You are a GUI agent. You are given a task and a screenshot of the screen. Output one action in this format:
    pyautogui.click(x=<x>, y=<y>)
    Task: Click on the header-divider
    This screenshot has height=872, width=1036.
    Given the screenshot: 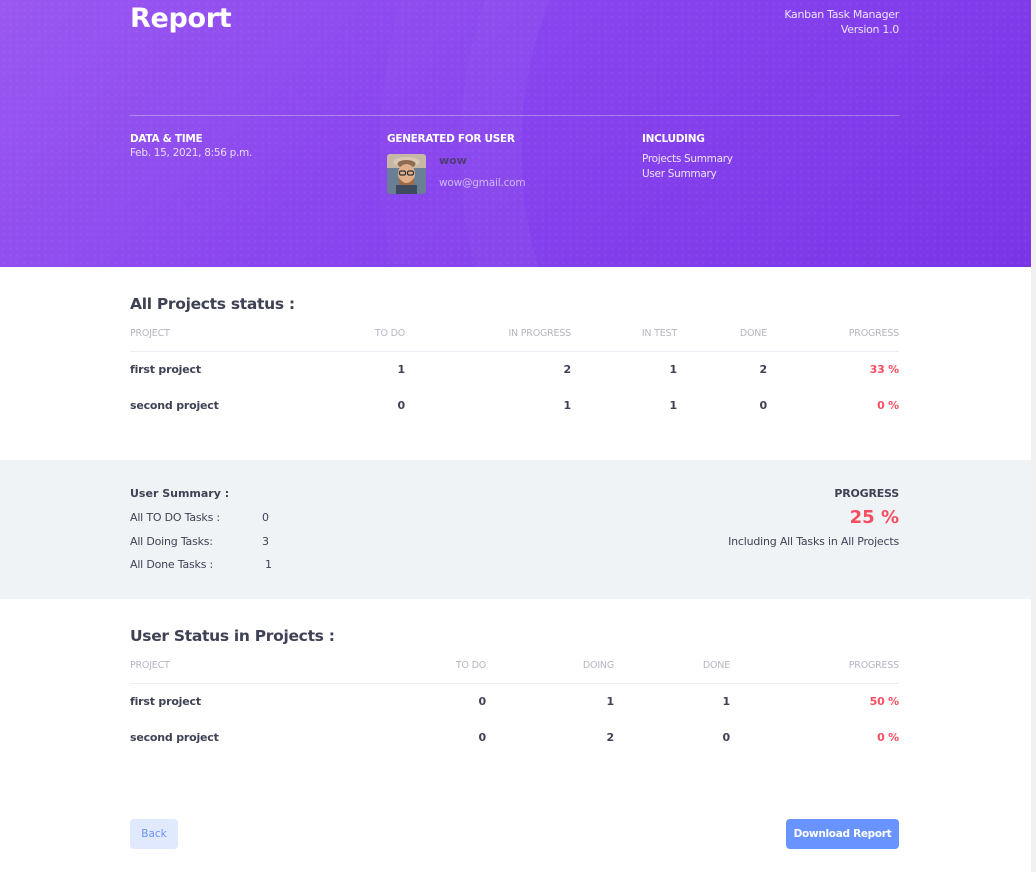 What is the action you would take?
    pyautogui.click(x=514, y=115)
    